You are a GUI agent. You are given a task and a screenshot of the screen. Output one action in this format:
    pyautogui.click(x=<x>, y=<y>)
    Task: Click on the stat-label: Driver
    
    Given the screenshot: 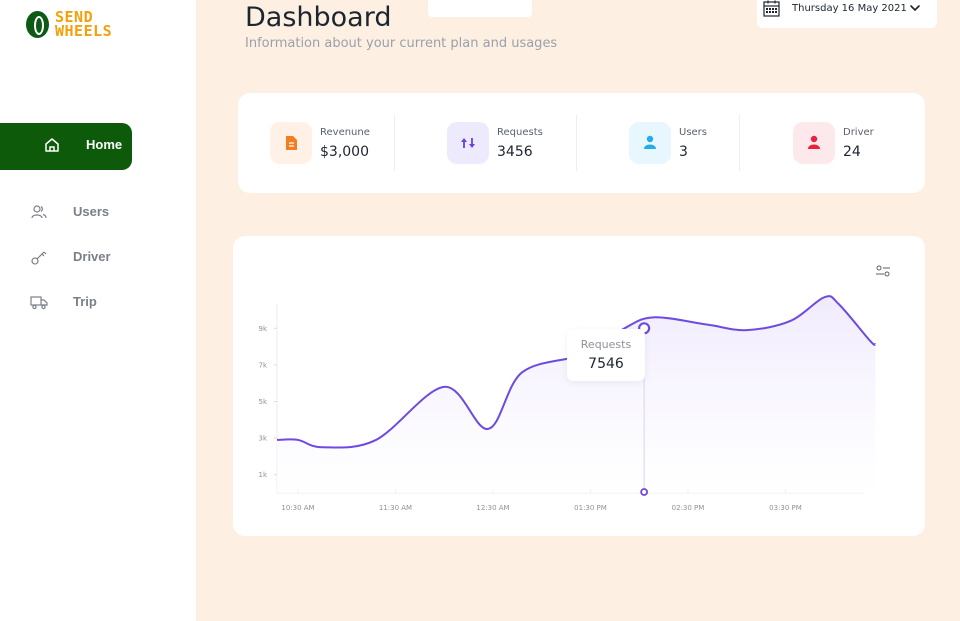 What is the action you would take?
    pyautogui.click(x=858, y=132)
    